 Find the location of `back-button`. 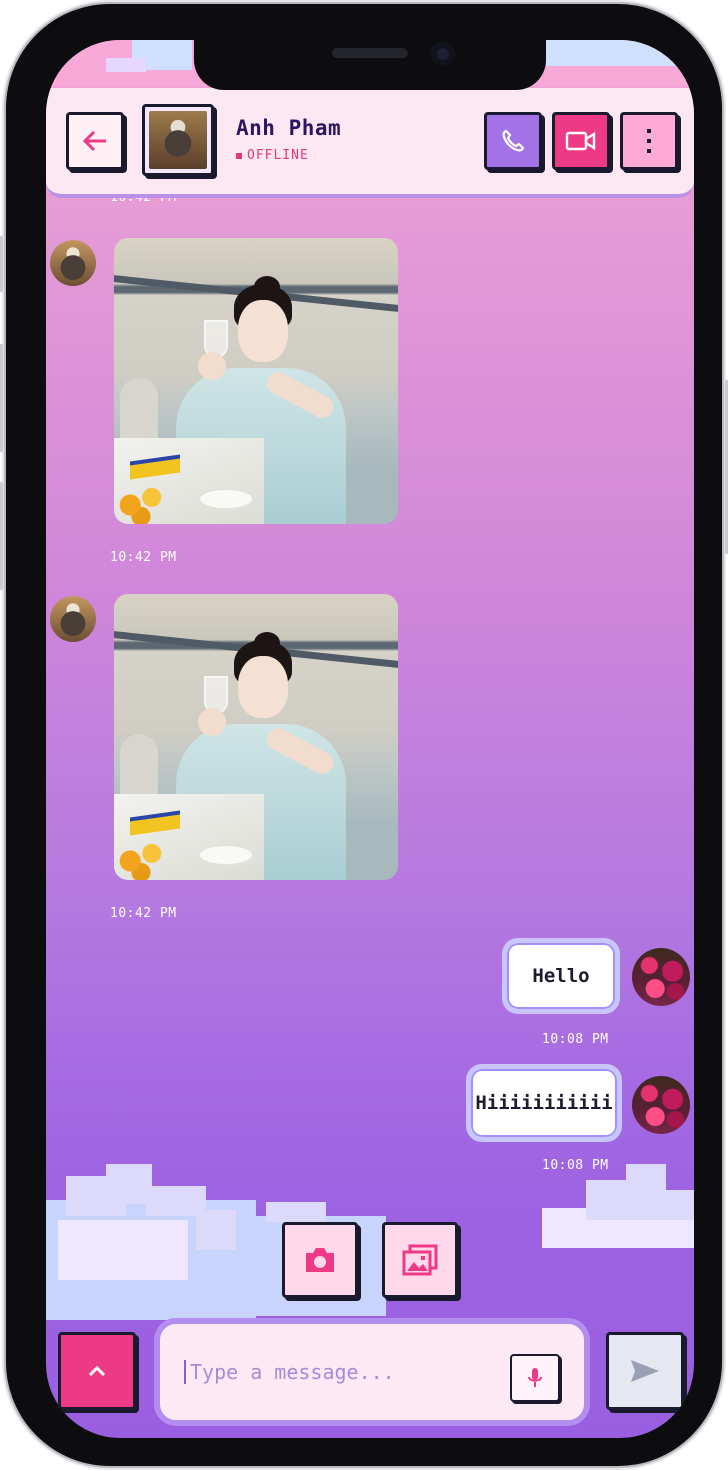

back-button is located at coordinates (95, 141).